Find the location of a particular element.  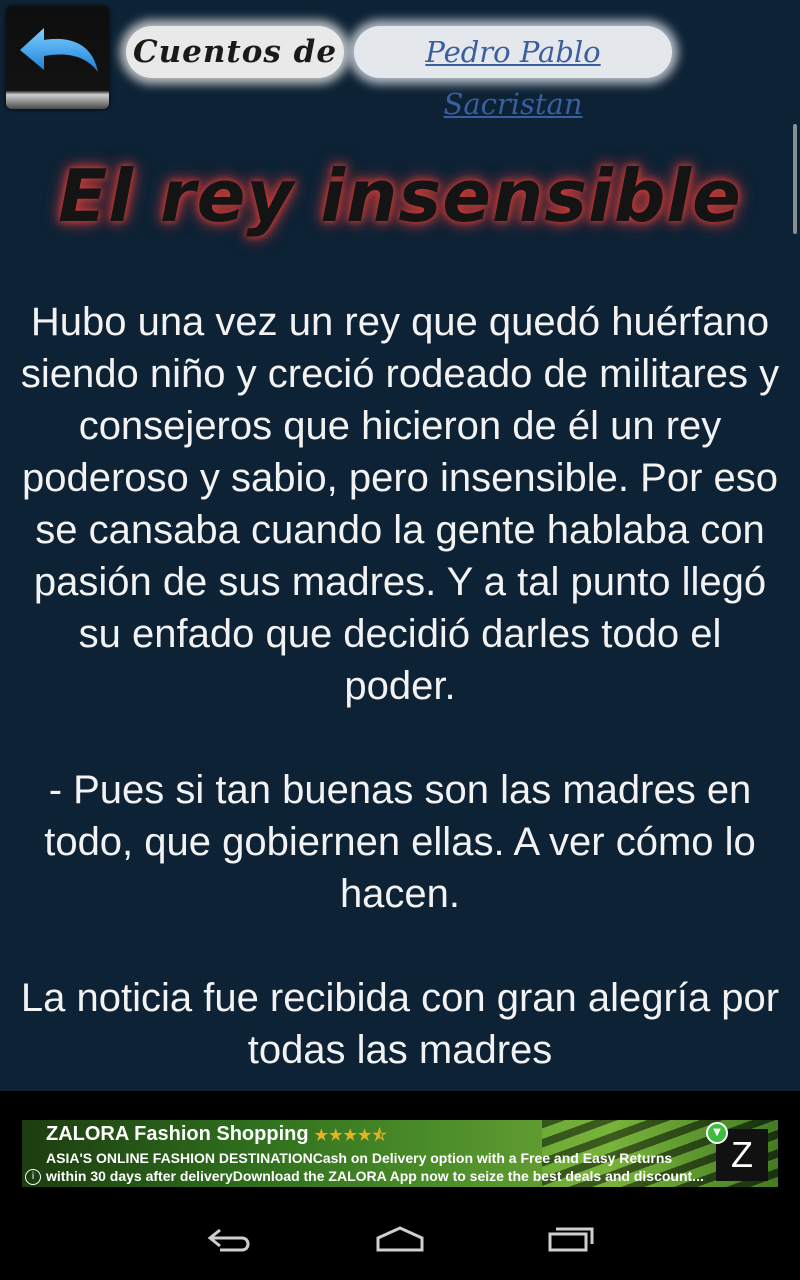

system-navbar is located at coordinates (400, 1235).